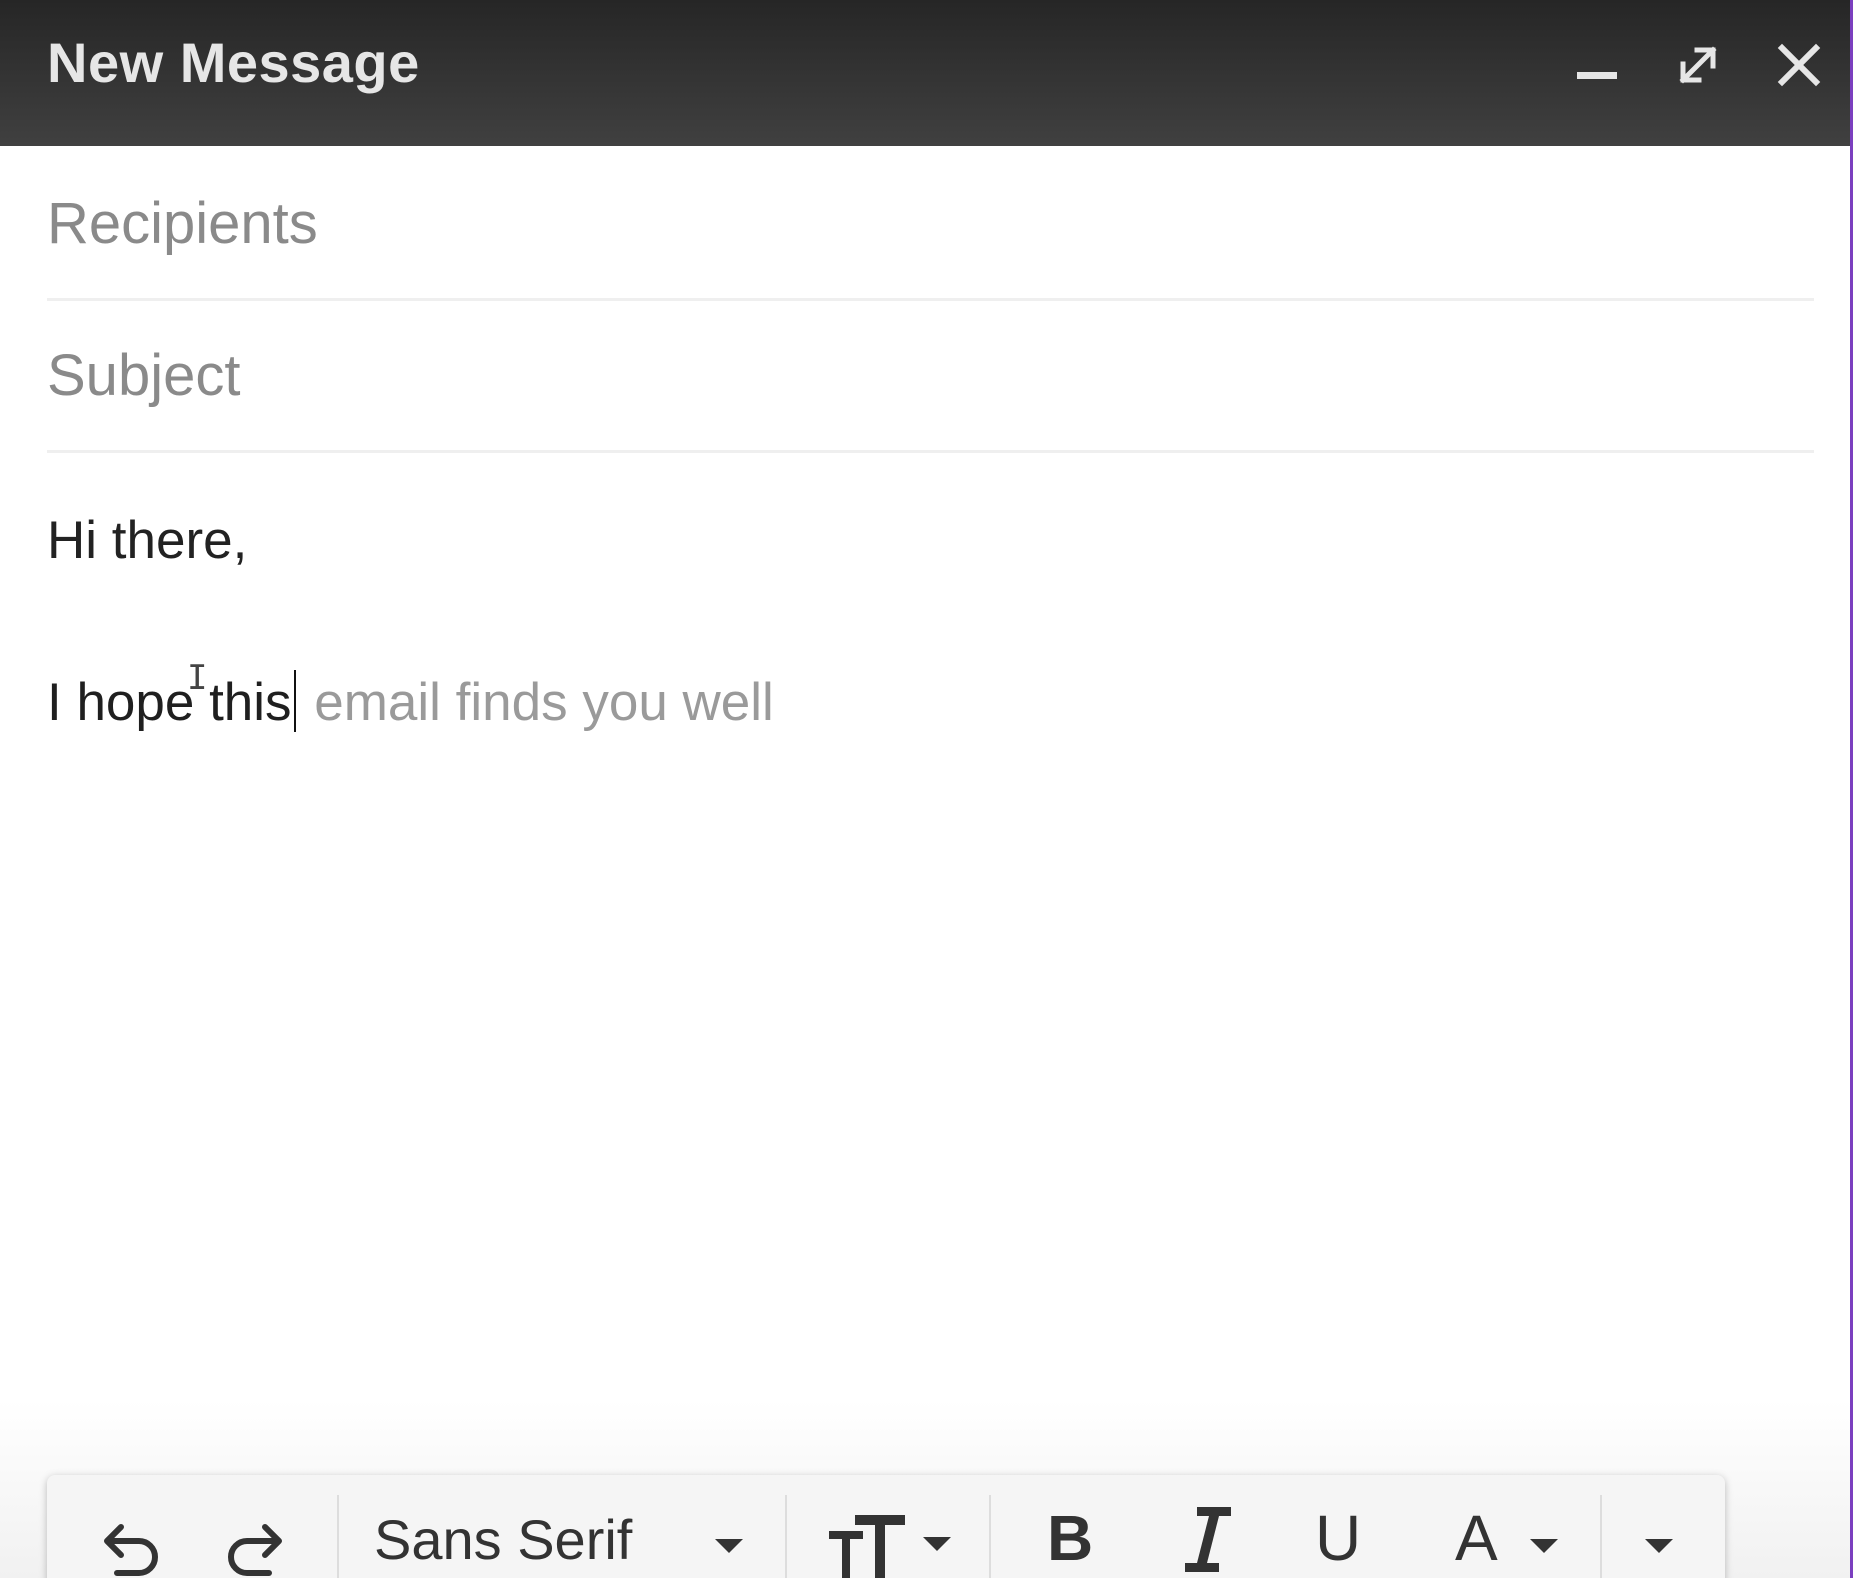 This screenshot has height=1578, width=1853. I want to click on expand-icon, so click(1698, 65).